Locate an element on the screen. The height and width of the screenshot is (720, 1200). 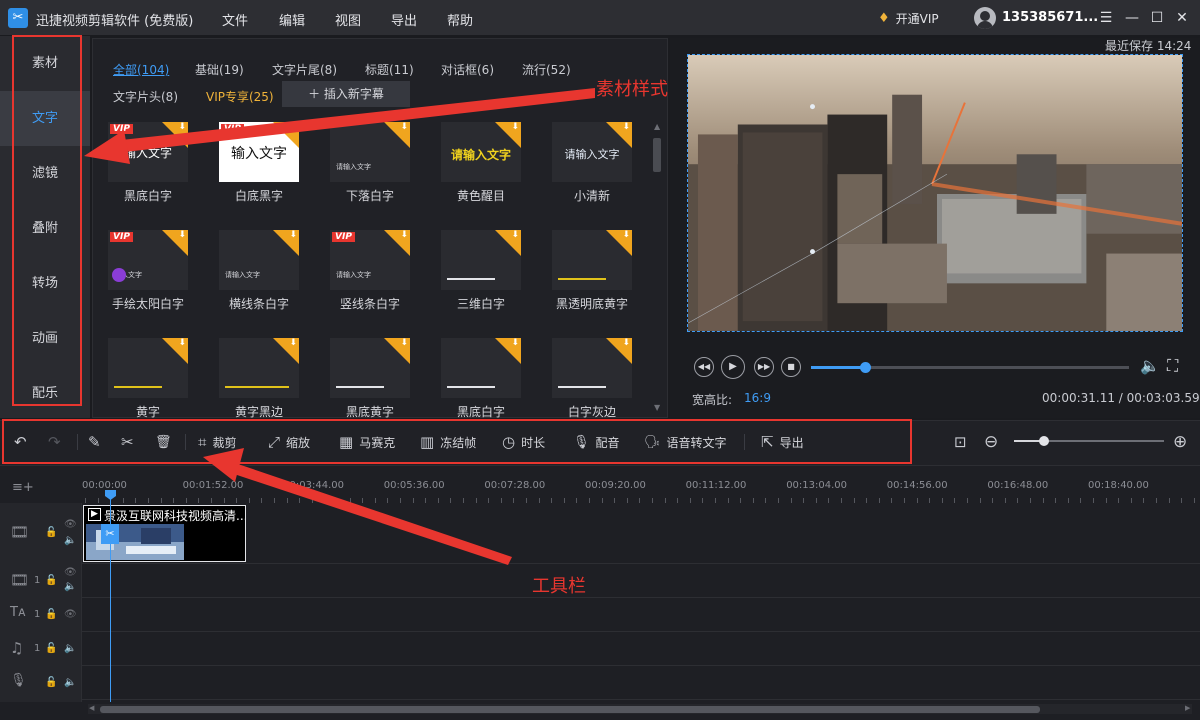
subtitle-style-label: 竖线条白字 is located at coordinates (369, 304).